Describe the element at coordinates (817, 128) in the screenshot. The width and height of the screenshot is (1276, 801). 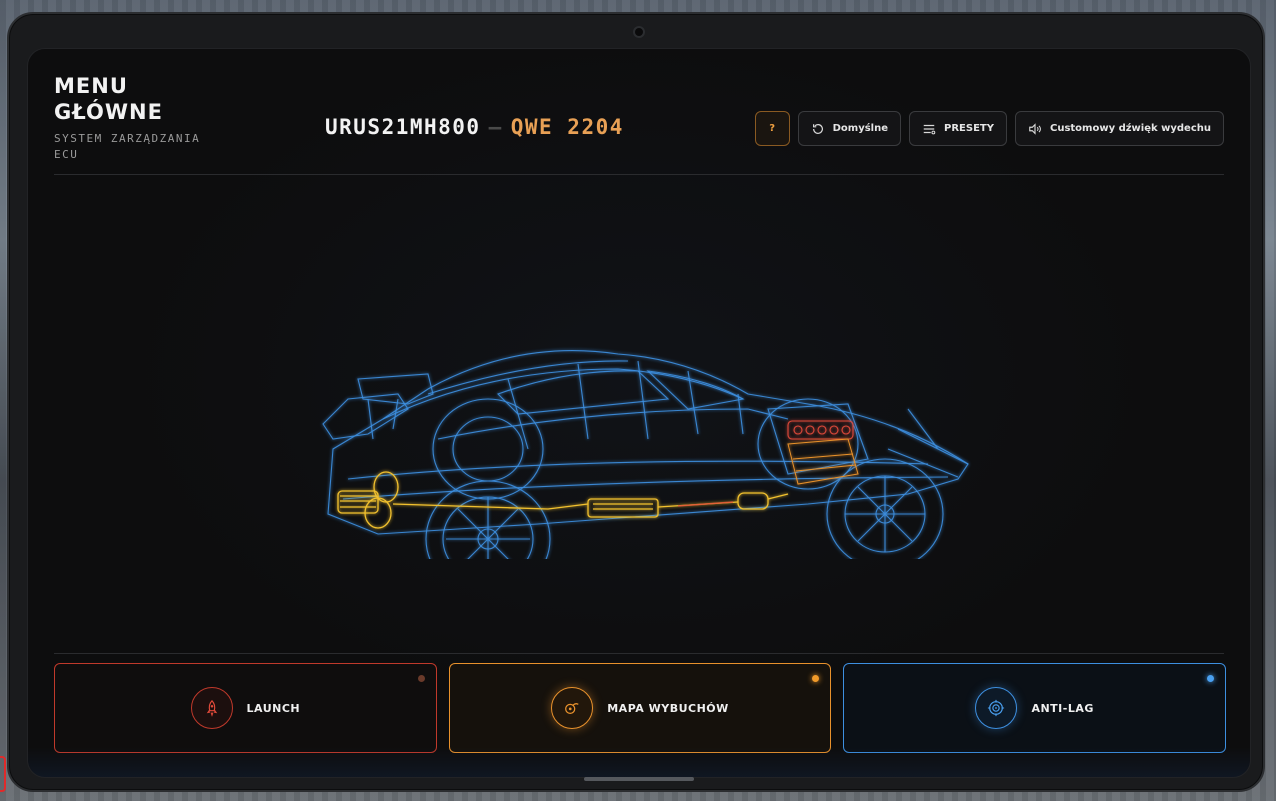
I see `reset-icon` at that location.